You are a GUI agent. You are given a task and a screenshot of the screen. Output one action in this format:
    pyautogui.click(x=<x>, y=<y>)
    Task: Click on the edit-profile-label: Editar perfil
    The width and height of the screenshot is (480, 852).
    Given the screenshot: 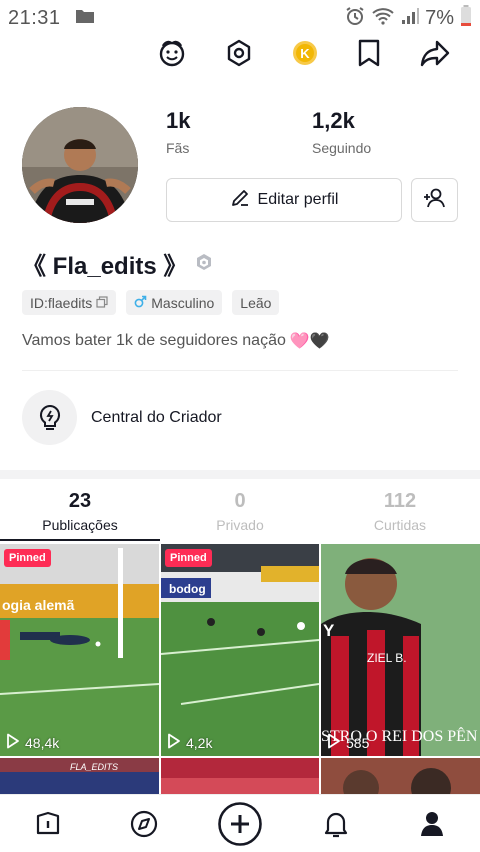 What is the action you would take?
    pyautogui.click(x=298, y=199)
    